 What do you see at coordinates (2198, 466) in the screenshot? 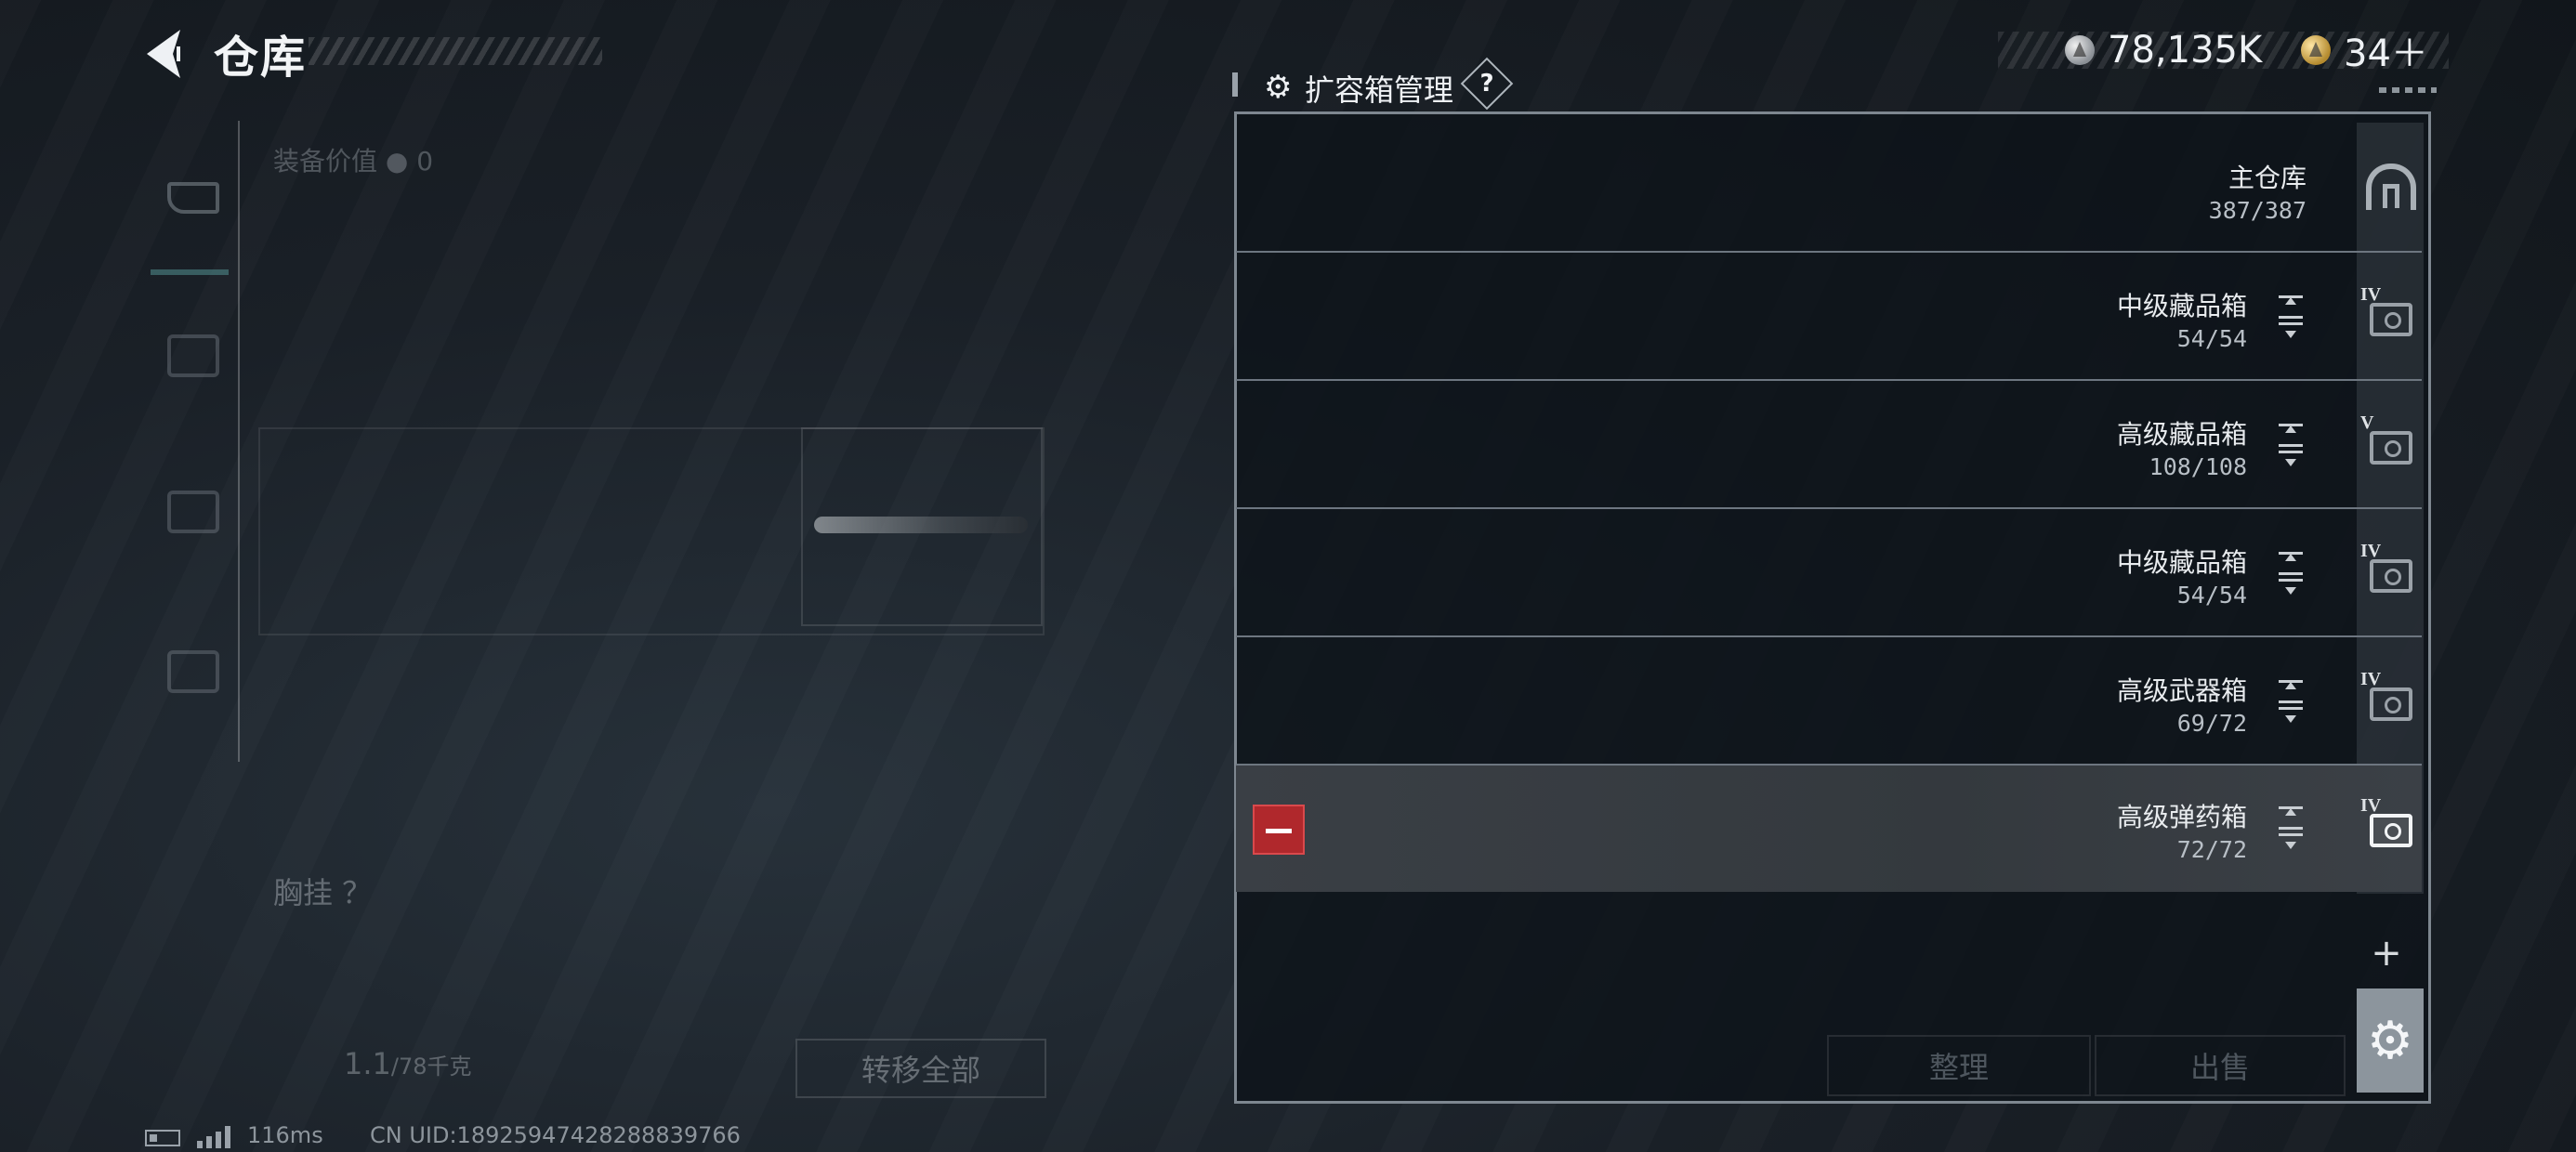
I see `container-capacity: 108/108` at bounding box center [2198, 466].